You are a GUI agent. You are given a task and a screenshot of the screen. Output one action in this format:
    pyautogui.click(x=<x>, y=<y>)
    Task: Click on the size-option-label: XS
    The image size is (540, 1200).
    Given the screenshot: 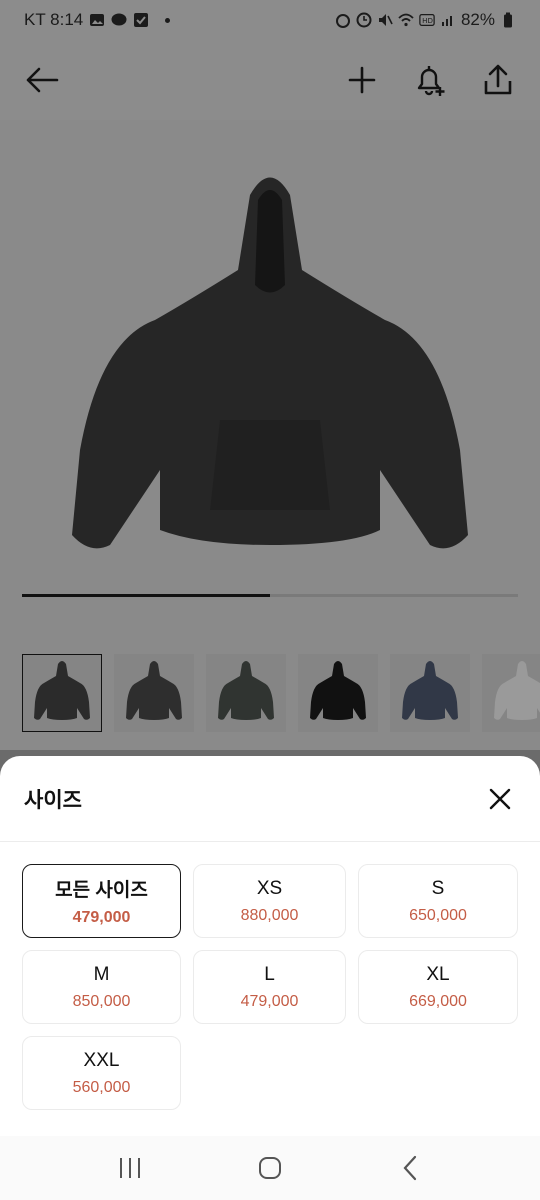 What is the action you would take?
    pyautogui.click(x=269, y=888)
    